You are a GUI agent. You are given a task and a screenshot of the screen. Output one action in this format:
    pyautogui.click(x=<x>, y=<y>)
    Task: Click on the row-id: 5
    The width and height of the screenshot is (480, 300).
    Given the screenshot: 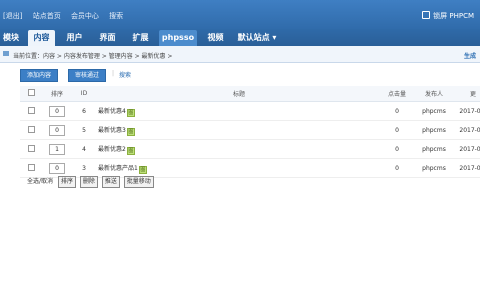 What is the action you would take?
    pyautogui.click(x=84, y=130)
    